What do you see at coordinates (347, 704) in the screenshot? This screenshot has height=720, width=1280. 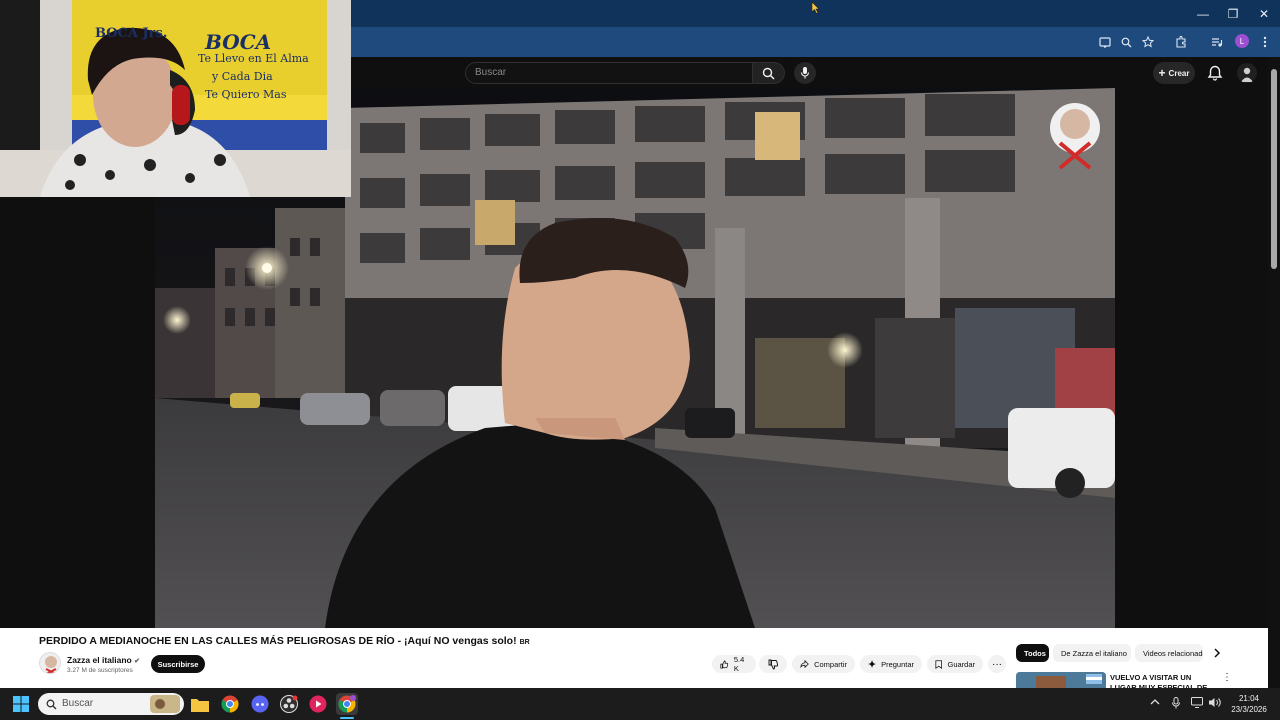 I see `chrome-profile-icon` at bounding box center [347, 704].